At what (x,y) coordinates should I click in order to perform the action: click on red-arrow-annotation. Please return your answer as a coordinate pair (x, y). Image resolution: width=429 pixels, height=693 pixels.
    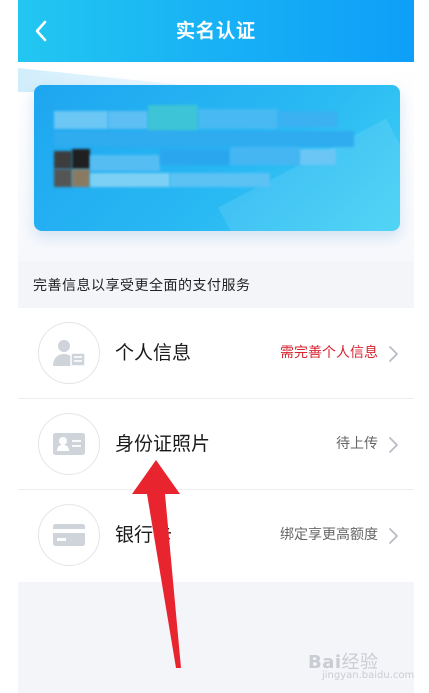
    Looking at the image, I should click on (156, 564).